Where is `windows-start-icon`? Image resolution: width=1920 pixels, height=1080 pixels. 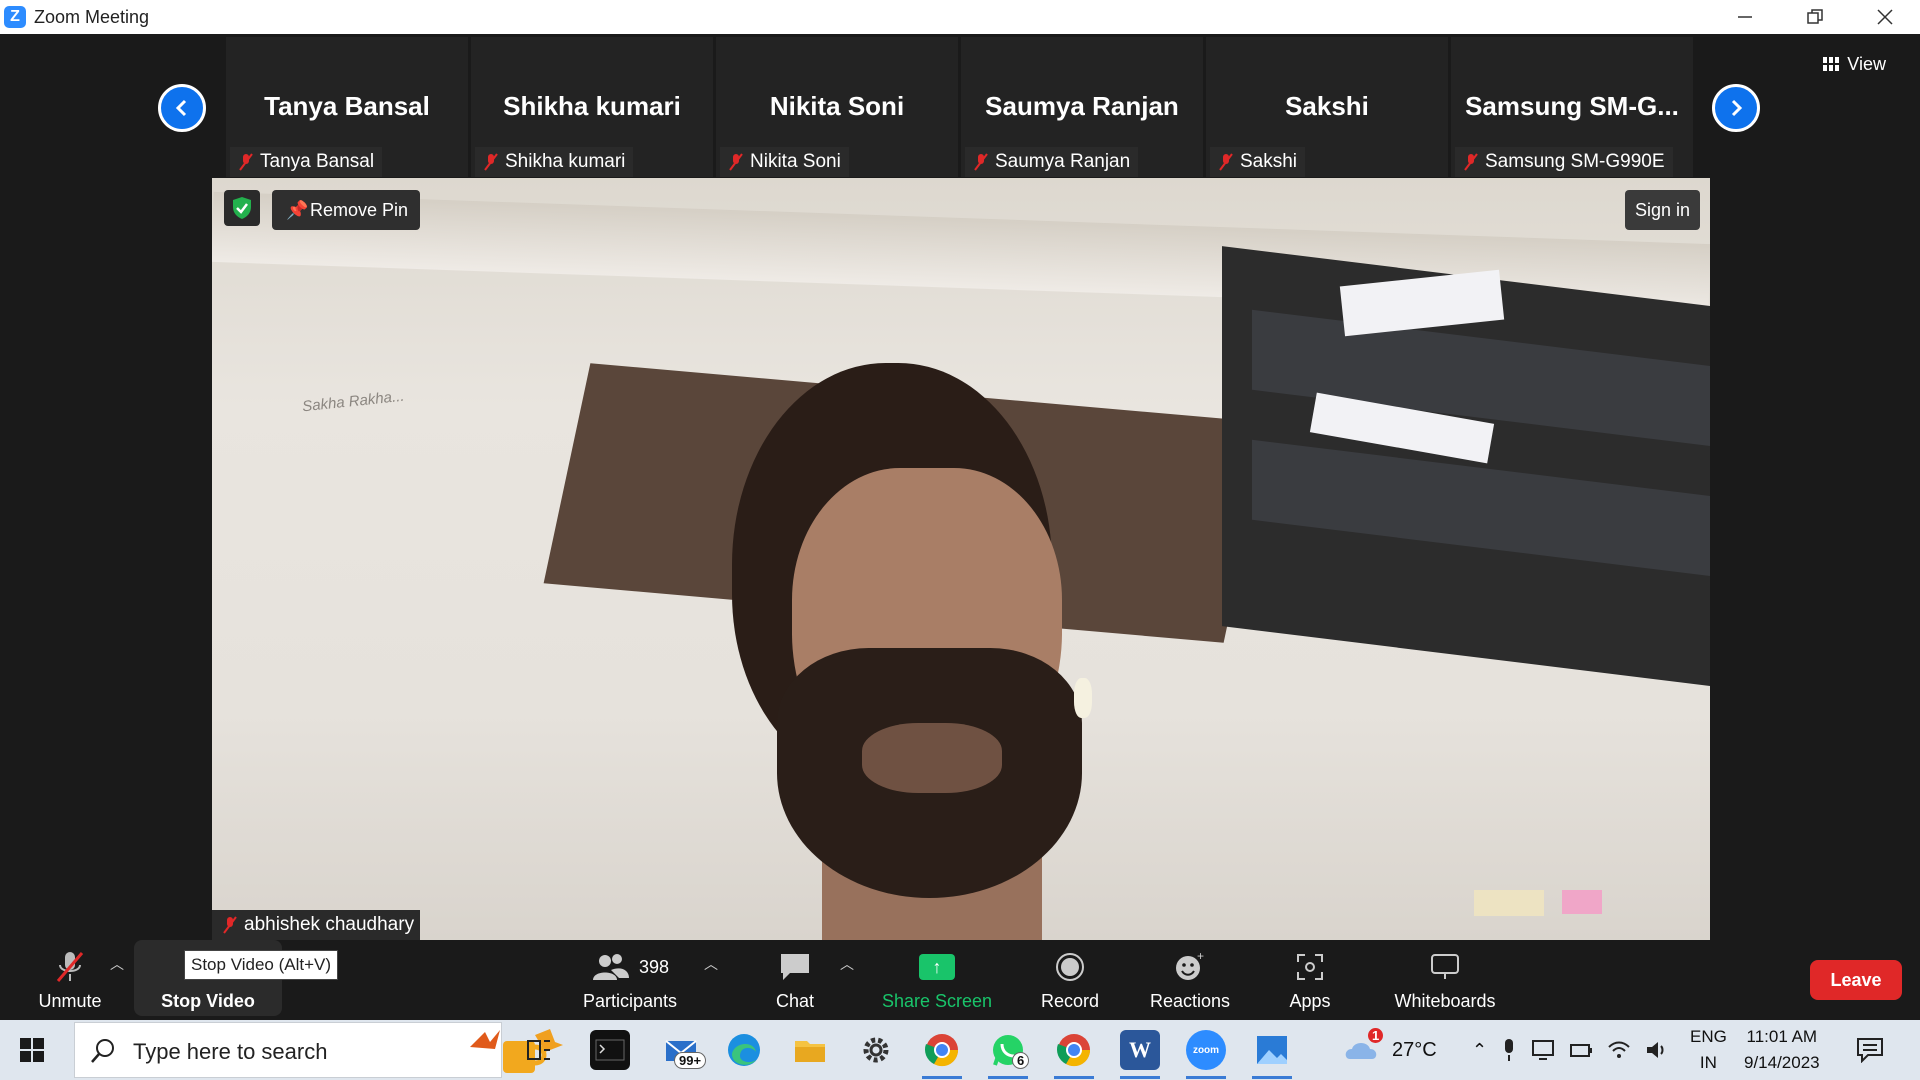 windows-start-icon is located at coordinates (32, 1050).